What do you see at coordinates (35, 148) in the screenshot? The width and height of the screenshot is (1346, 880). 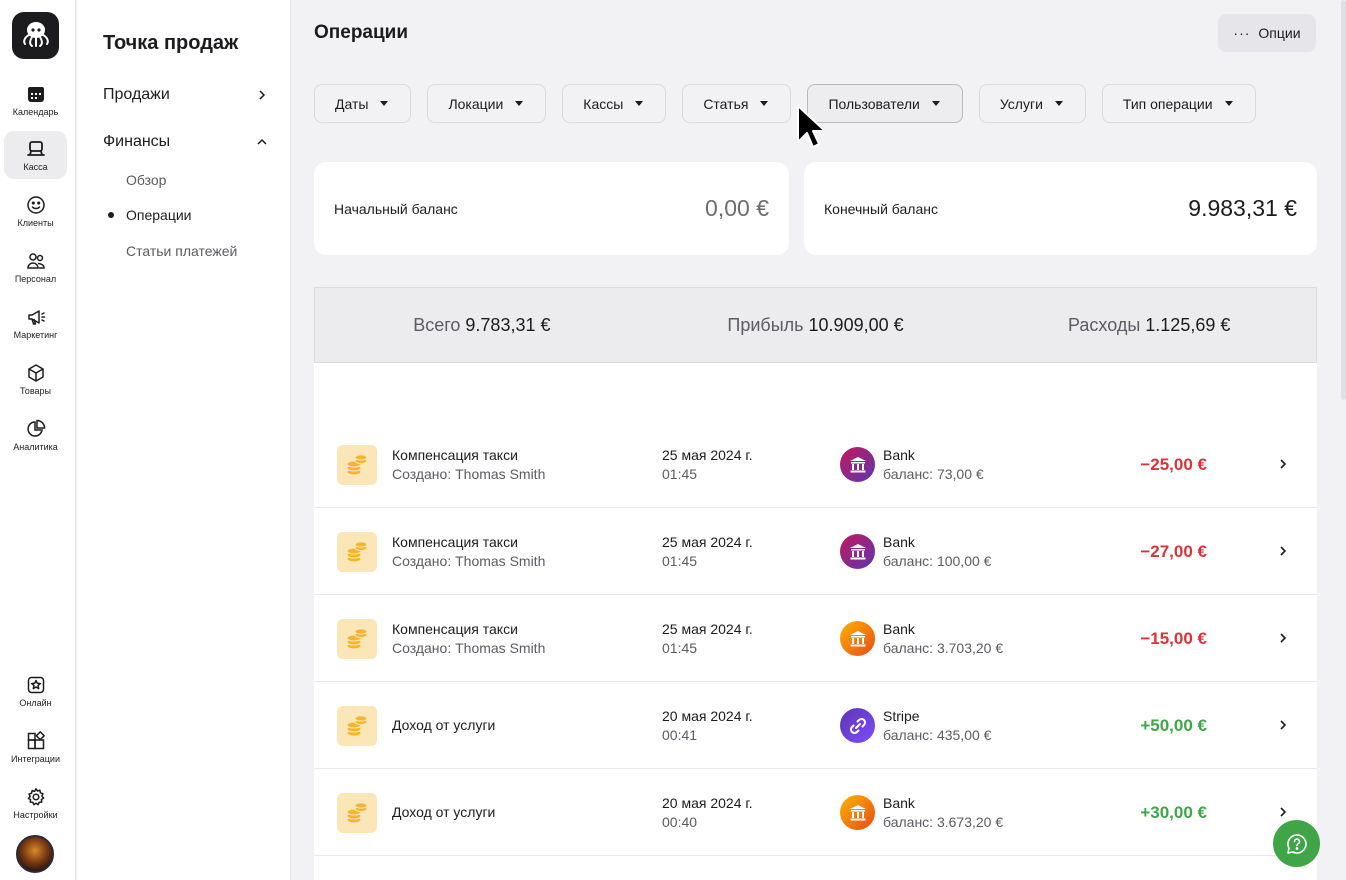 I see `register-icon` at bounding box center [35, 148].